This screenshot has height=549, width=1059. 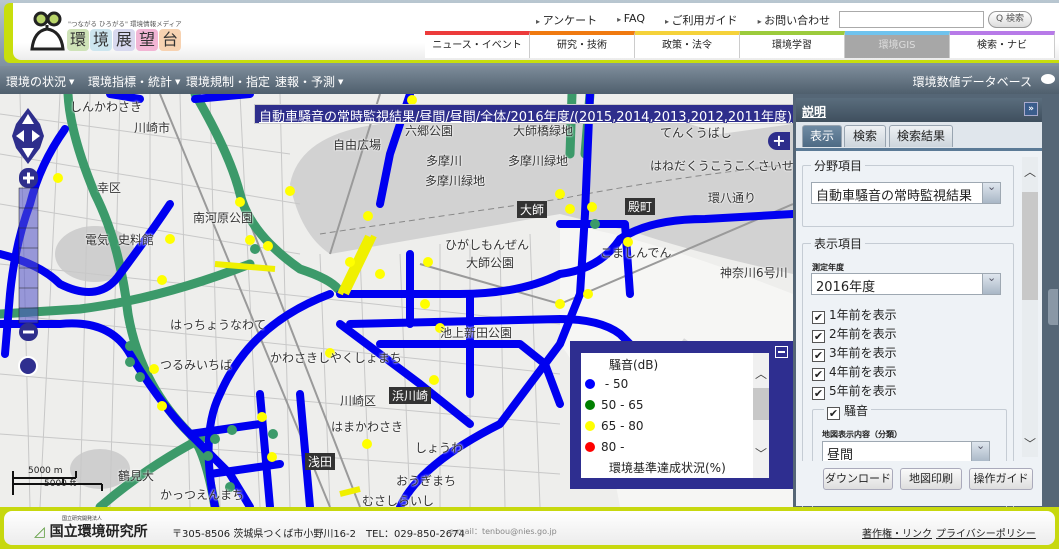 What do you see at coordinates (931, 479) in the screenshot?
I see `panel-button: 地図印刷` at bounding box center [931, 479].